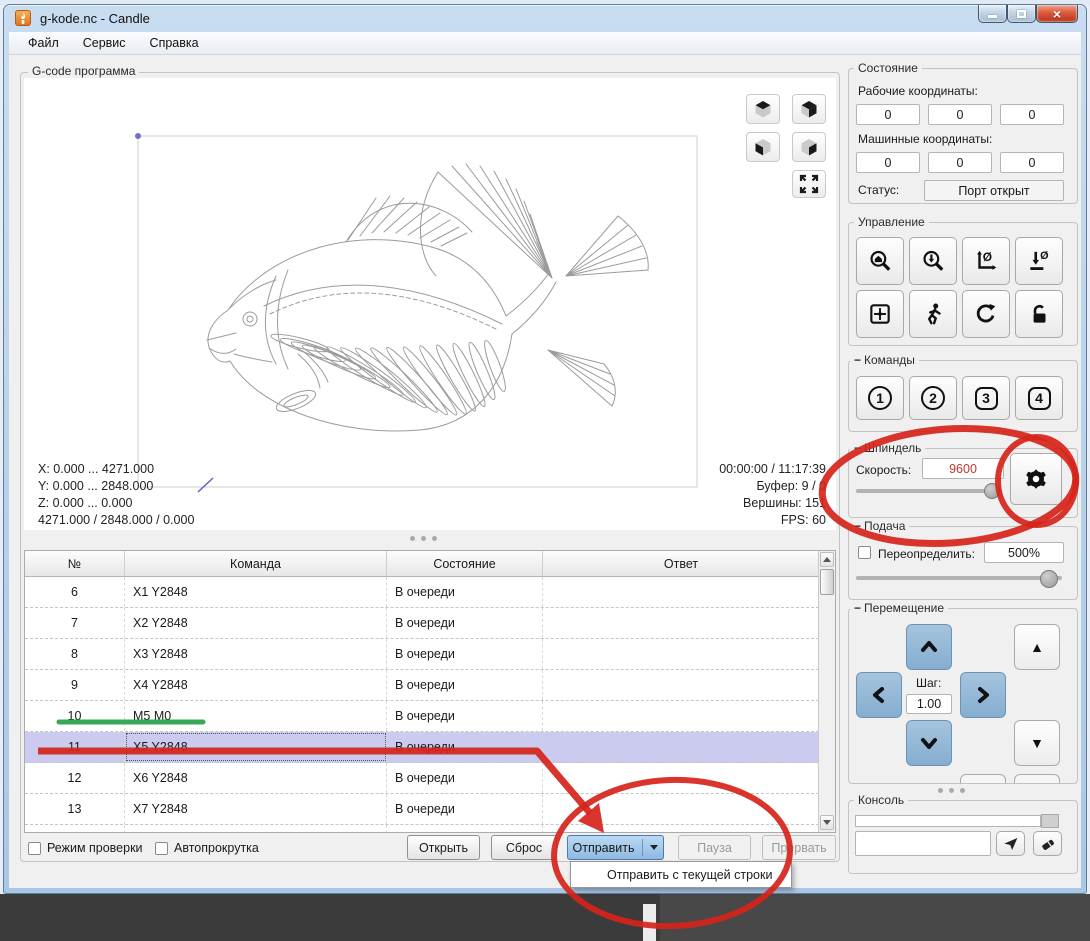 The height and width of the screenshot is (941, 1090). I want to click on unlock-button, so click(1039, 314).